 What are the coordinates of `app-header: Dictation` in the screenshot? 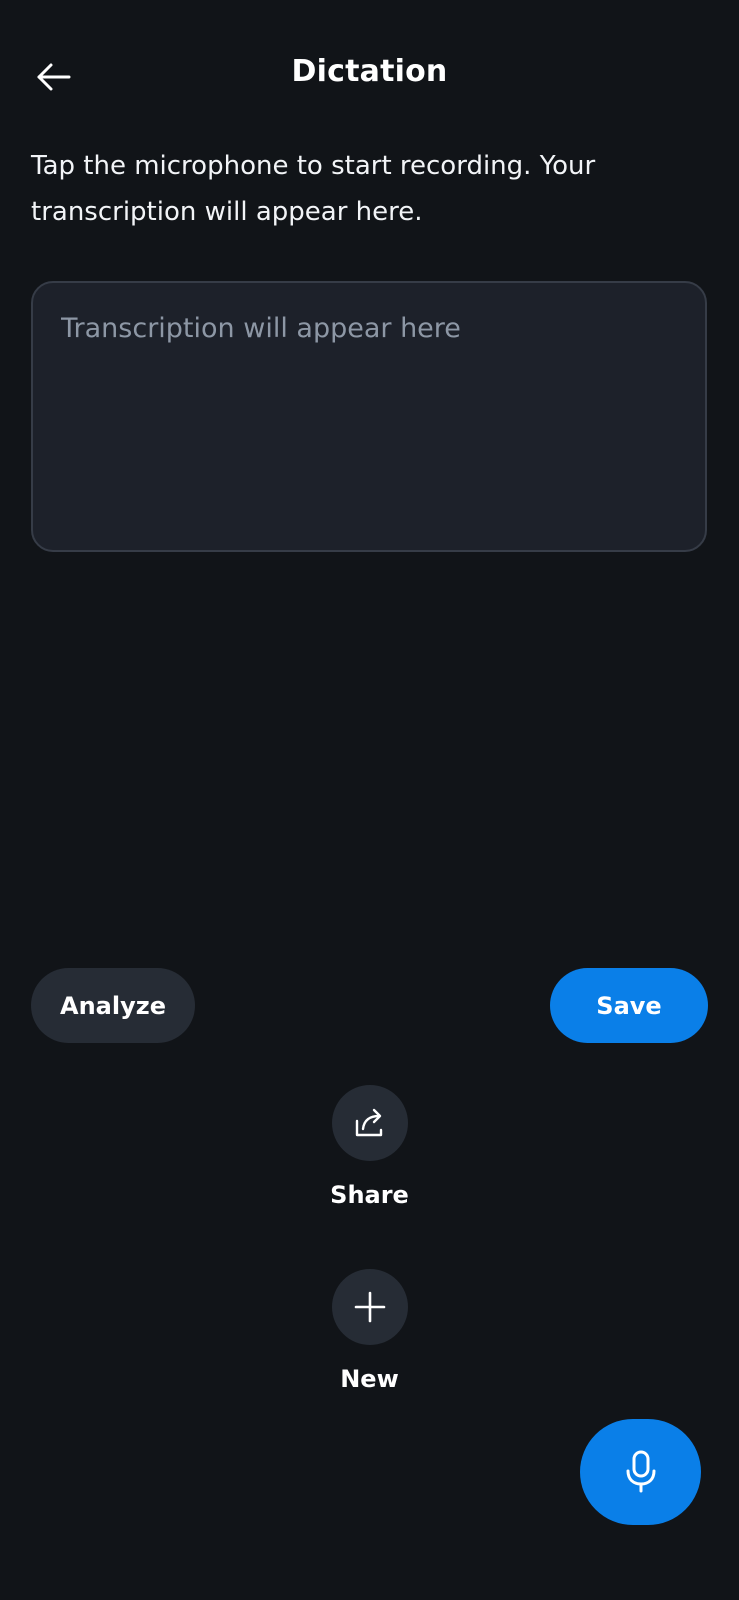 It's located at (369, 75).